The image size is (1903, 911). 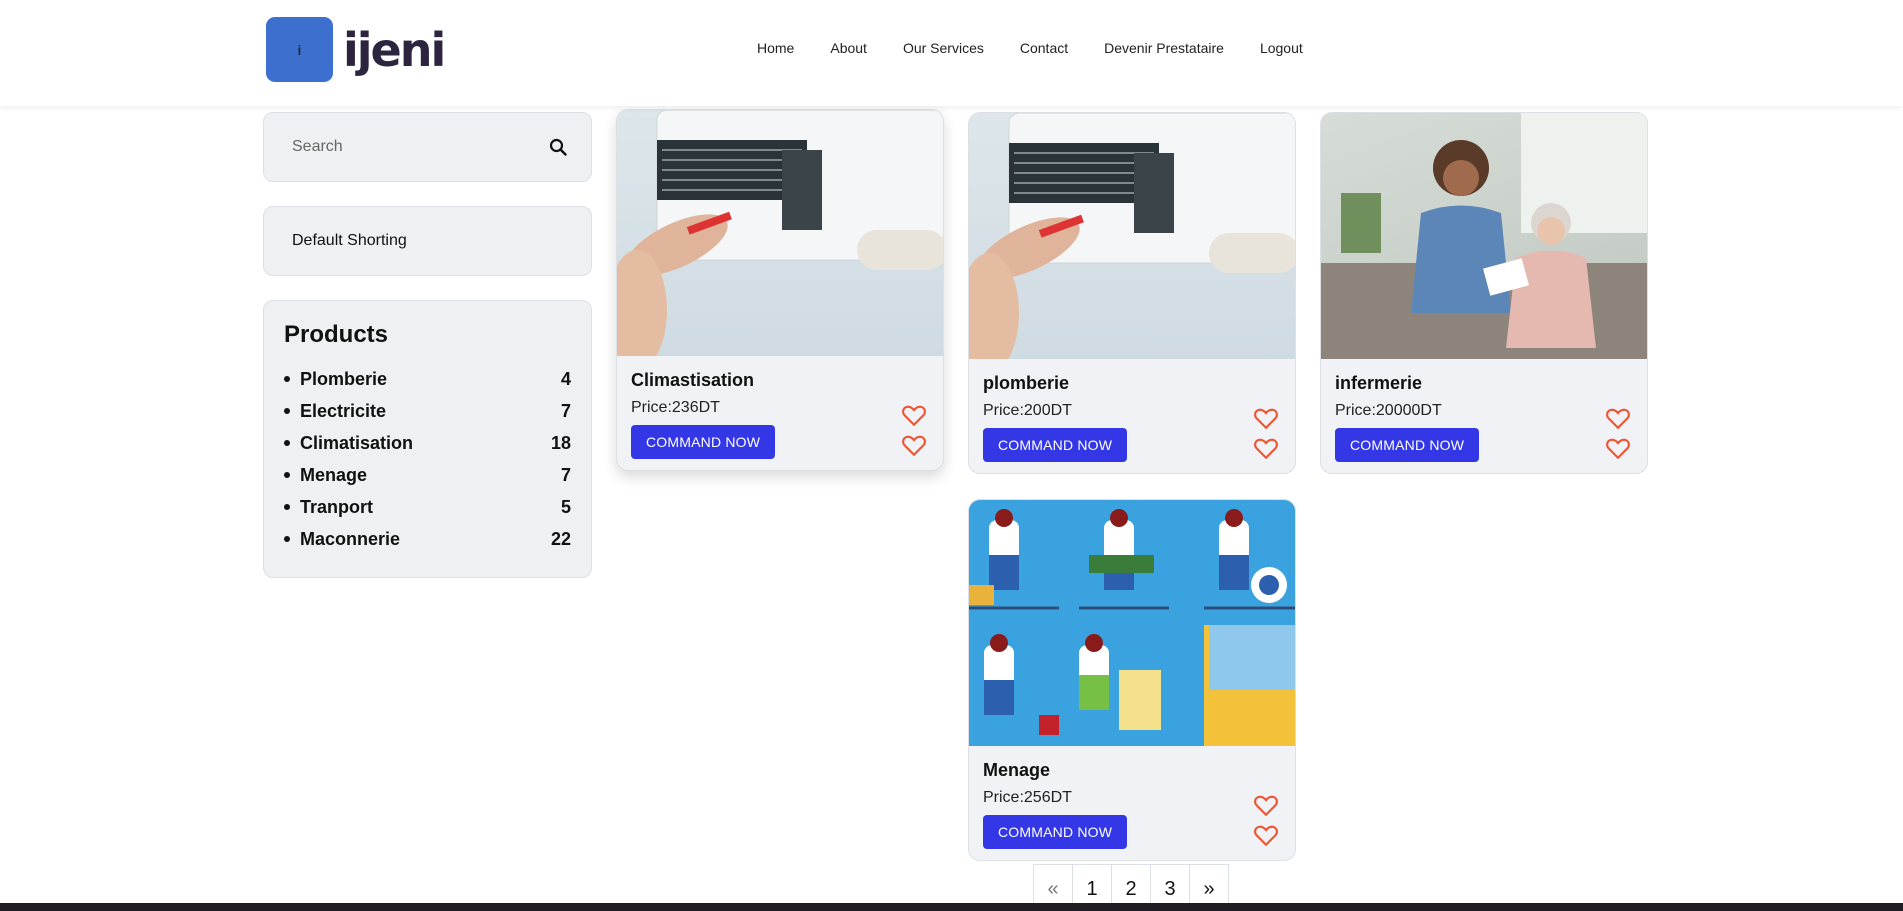 I want to click on product-card: infermerie Price:20000DT COMMAND NOW, so click(x=1484, y=293).